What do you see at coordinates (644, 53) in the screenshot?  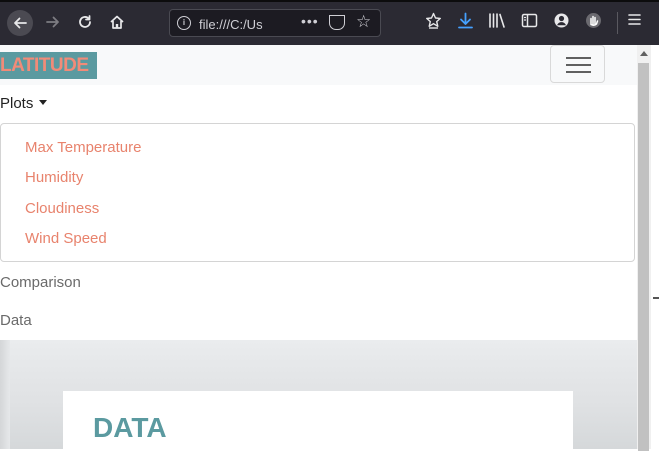 I see `scroll-up-arrow-icon` at bounding box center [644, 53].